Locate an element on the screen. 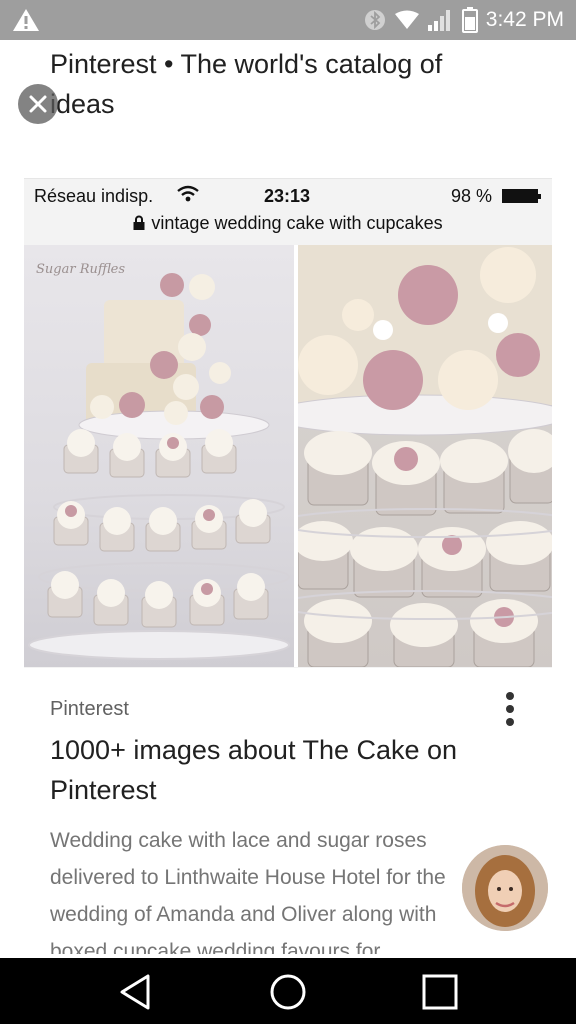 This screenshot has width=576, height=1024. signal-icon is located at coordinates (438, 20).